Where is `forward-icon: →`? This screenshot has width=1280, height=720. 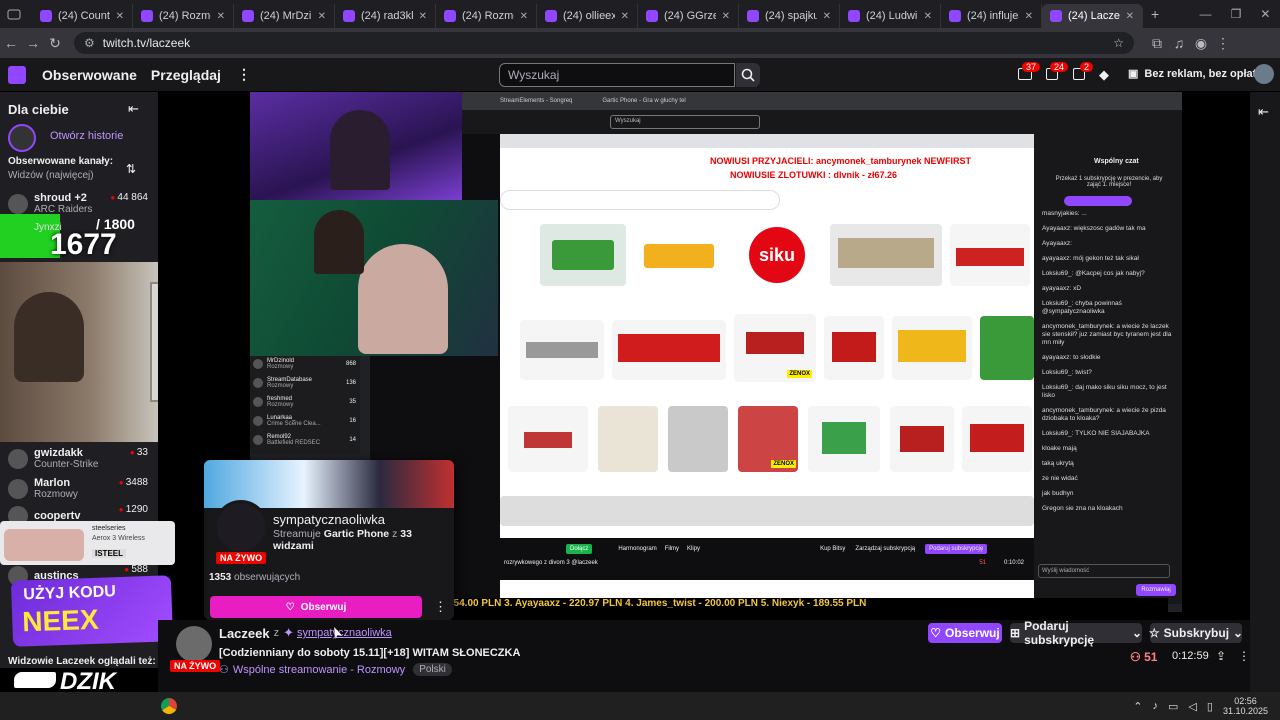
forward-icon: → is located at coordinates (33, 43).